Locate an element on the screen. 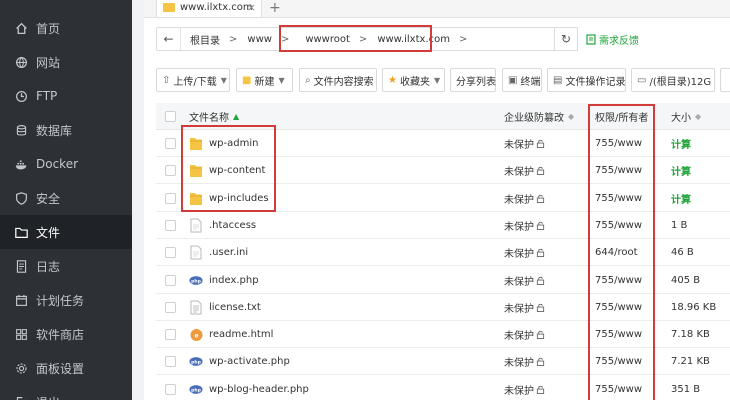  content-search-button: ⌕ 文件内容搜索 is located at coordinates (338, 80).